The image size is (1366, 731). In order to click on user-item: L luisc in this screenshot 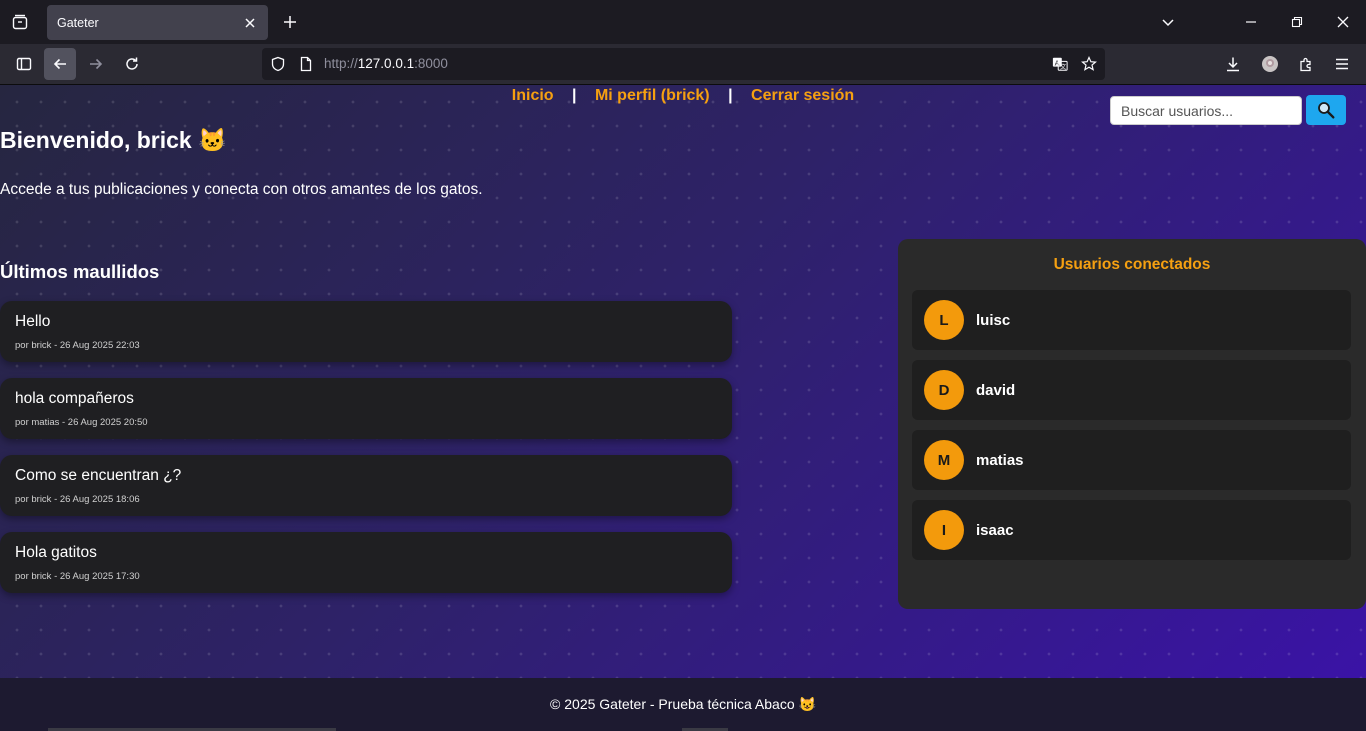, I will do `click(1131, 320)`.